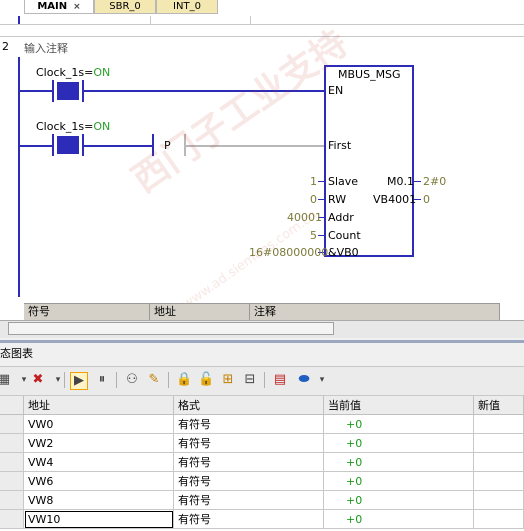 The height and width of the screenshot is (531, 524). Describe the element at coordinates (399, 405) in the screenshot. I see `column-header-current: 当前值` at that location.